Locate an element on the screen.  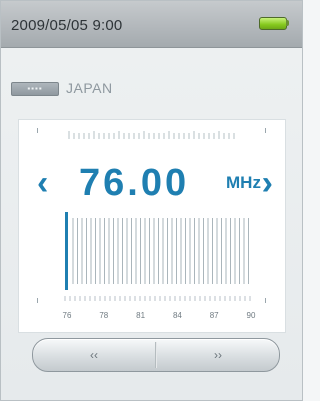
next-station-button: ›› is located at coordinates (218, 355).